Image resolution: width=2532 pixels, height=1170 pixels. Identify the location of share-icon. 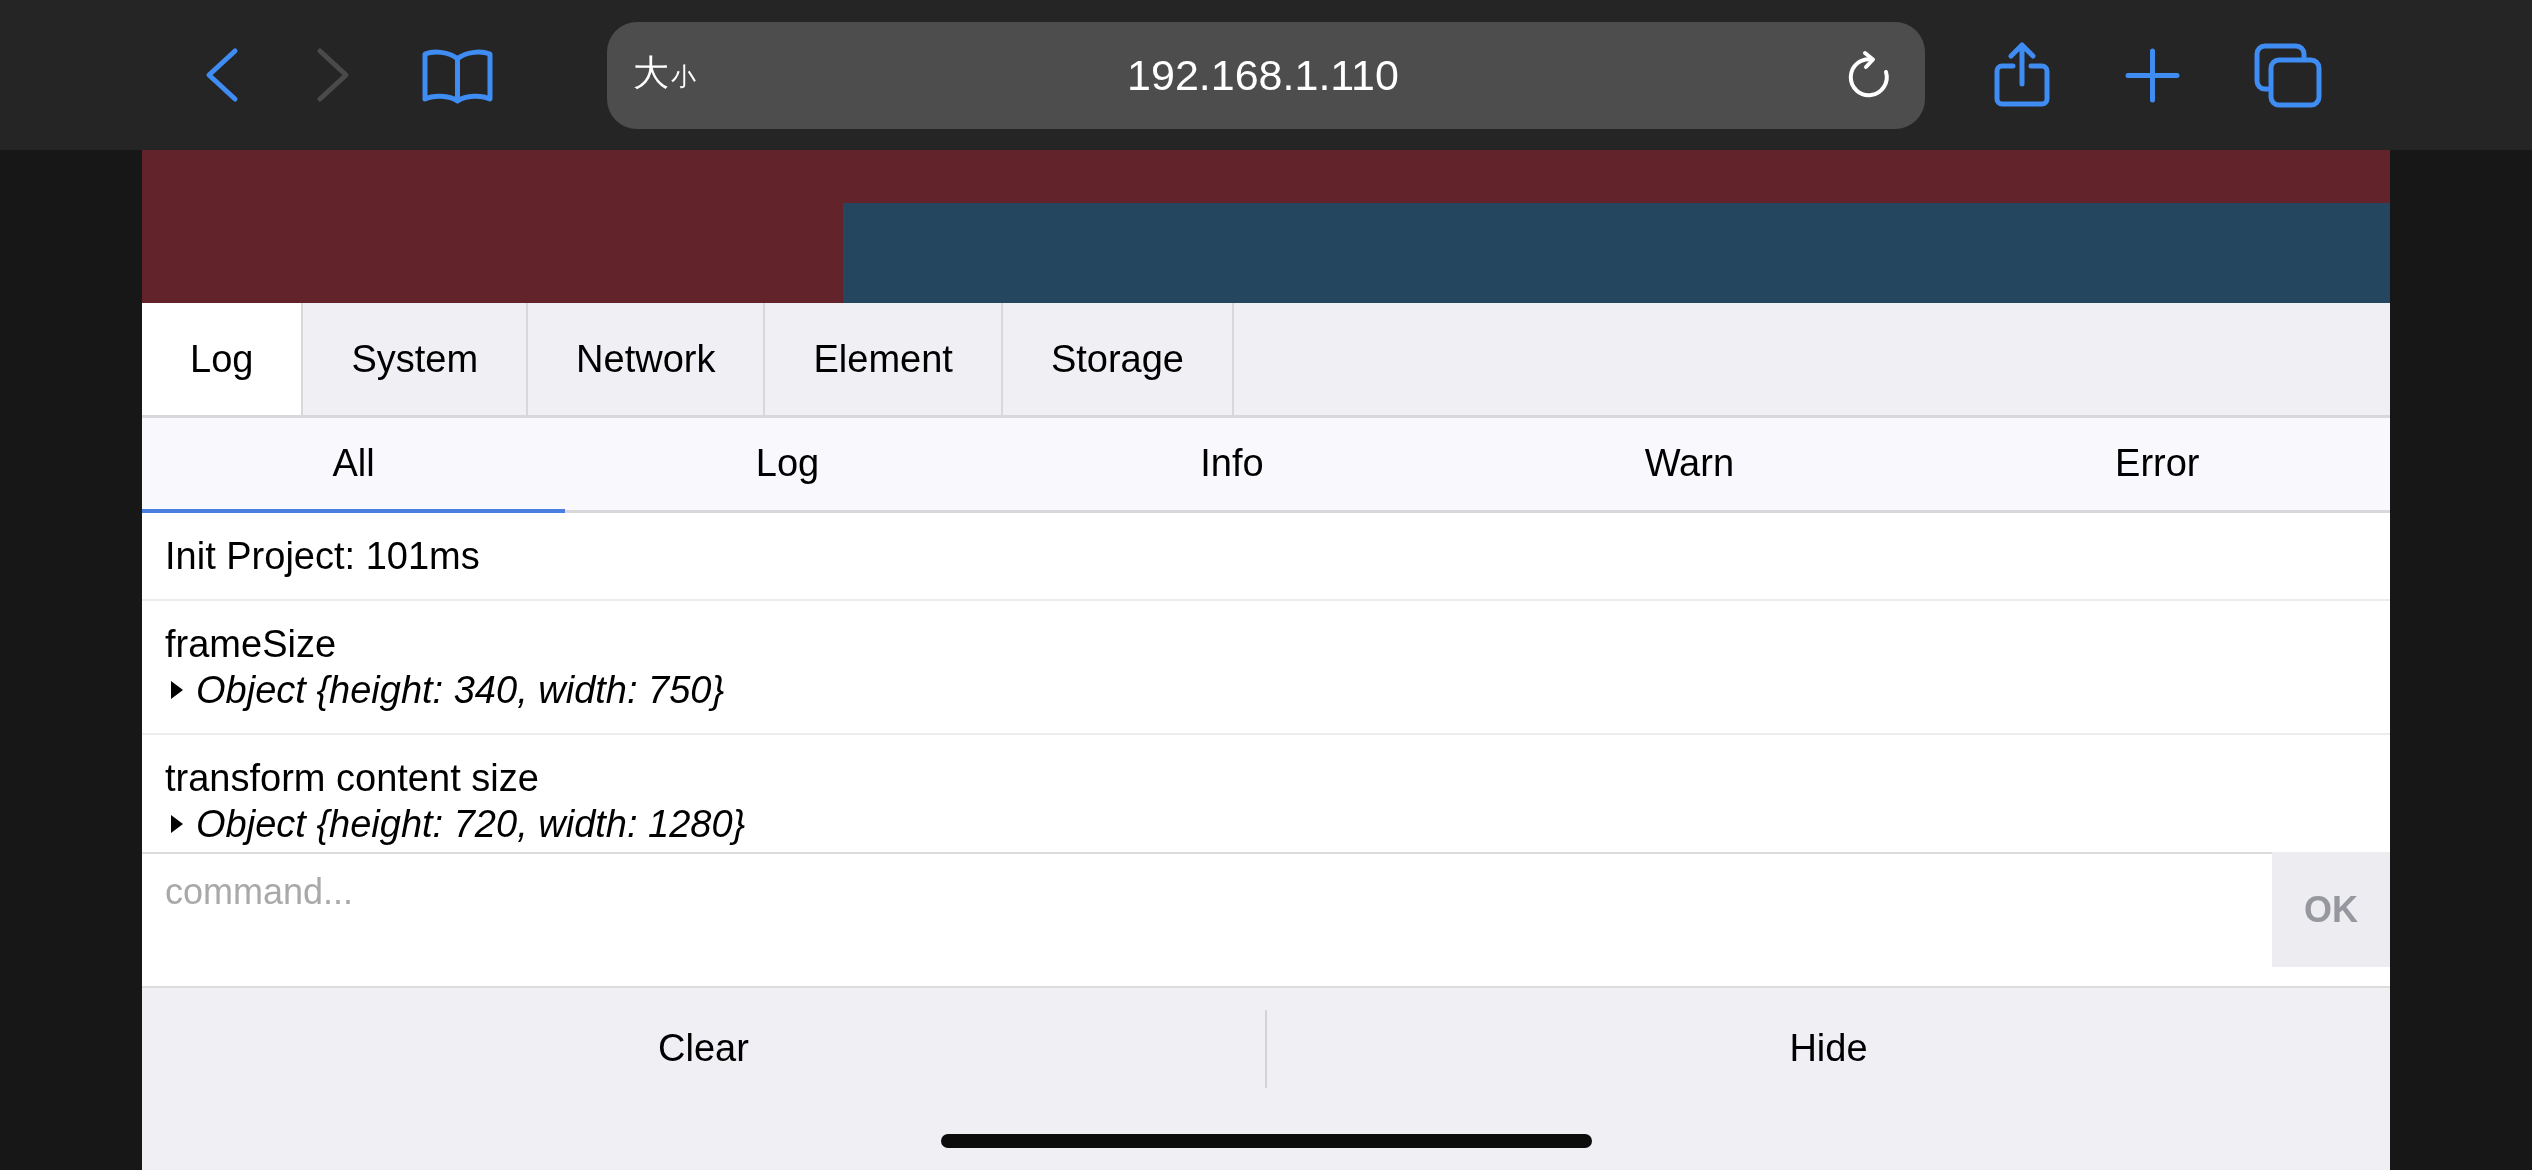
(2022, 75).